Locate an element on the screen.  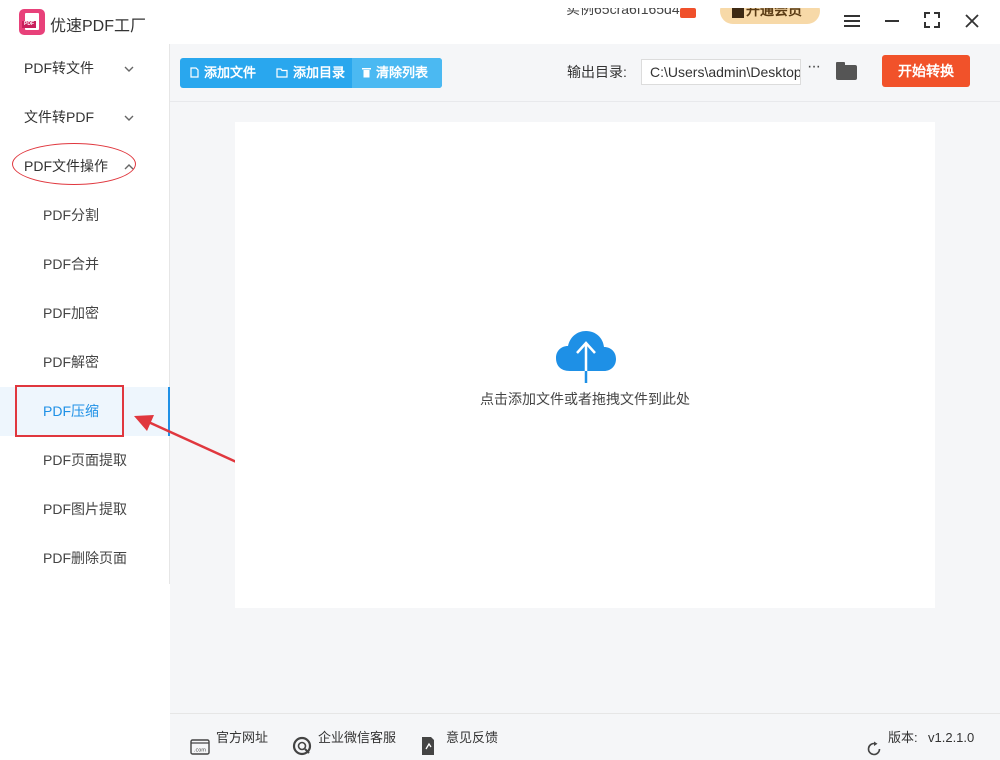
file-button-group: 添加文件 添加目录 清除列表 is located at coordinates (311, 73).